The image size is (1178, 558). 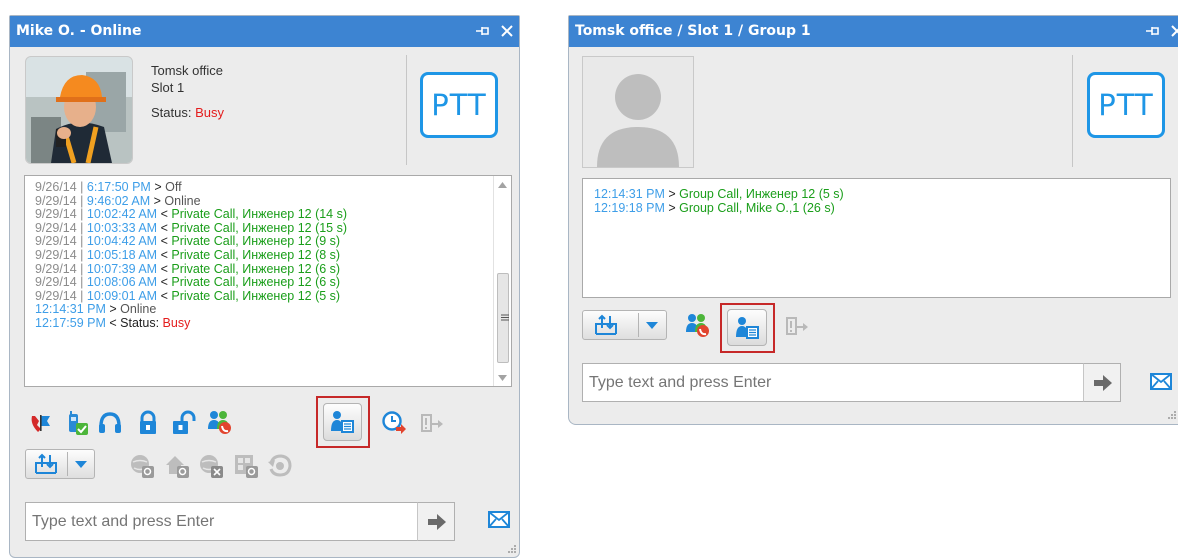 I want to click on group-avatar, so click(x=638, y=112).